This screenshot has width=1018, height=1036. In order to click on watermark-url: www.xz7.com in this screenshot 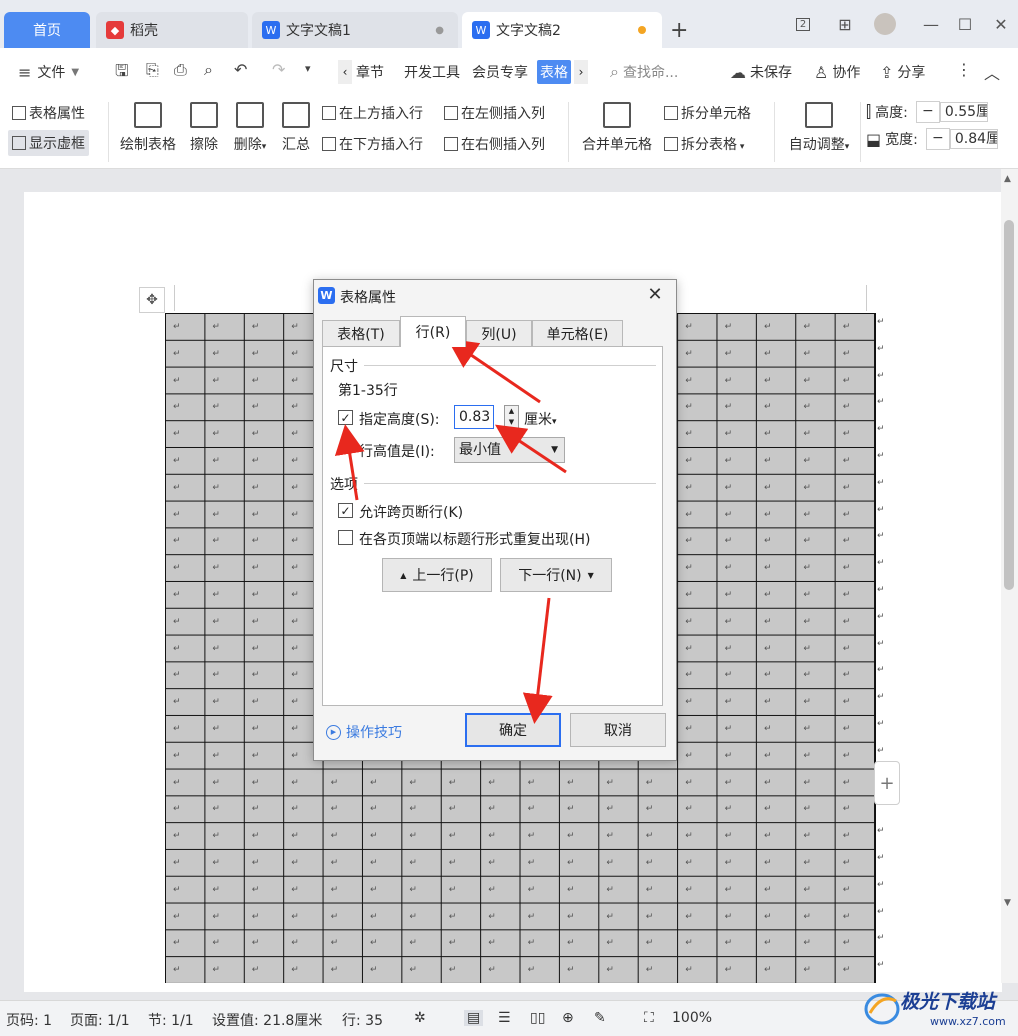, I will do `click(968, 1021)`.